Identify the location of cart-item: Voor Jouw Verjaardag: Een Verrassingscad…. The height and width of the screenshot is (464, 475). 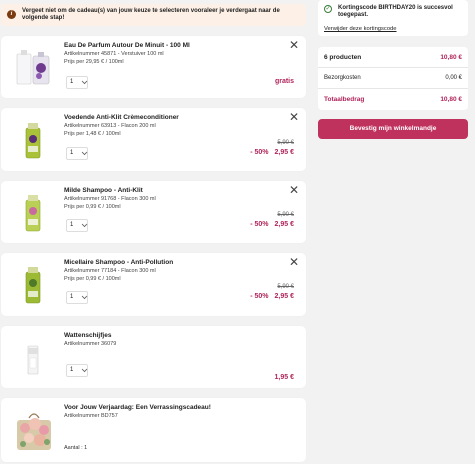
(153, 430).